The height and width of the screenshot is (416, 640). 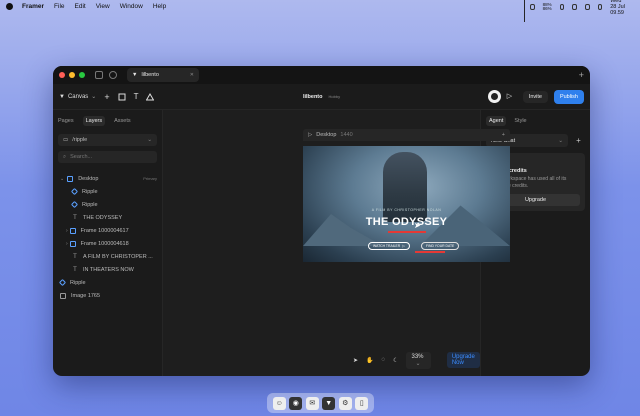 I want to click on text-icon: T, so click(x=75, y=256).